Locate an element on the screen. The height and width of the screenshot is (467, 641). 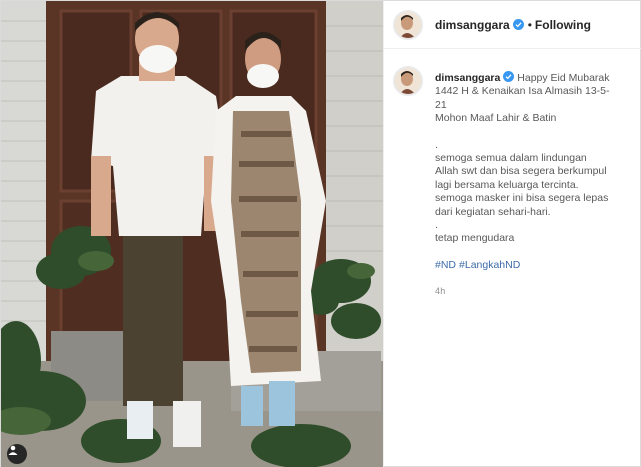
caption-line: semoga semua dalam lindungan is located at coordinates (511, 158).